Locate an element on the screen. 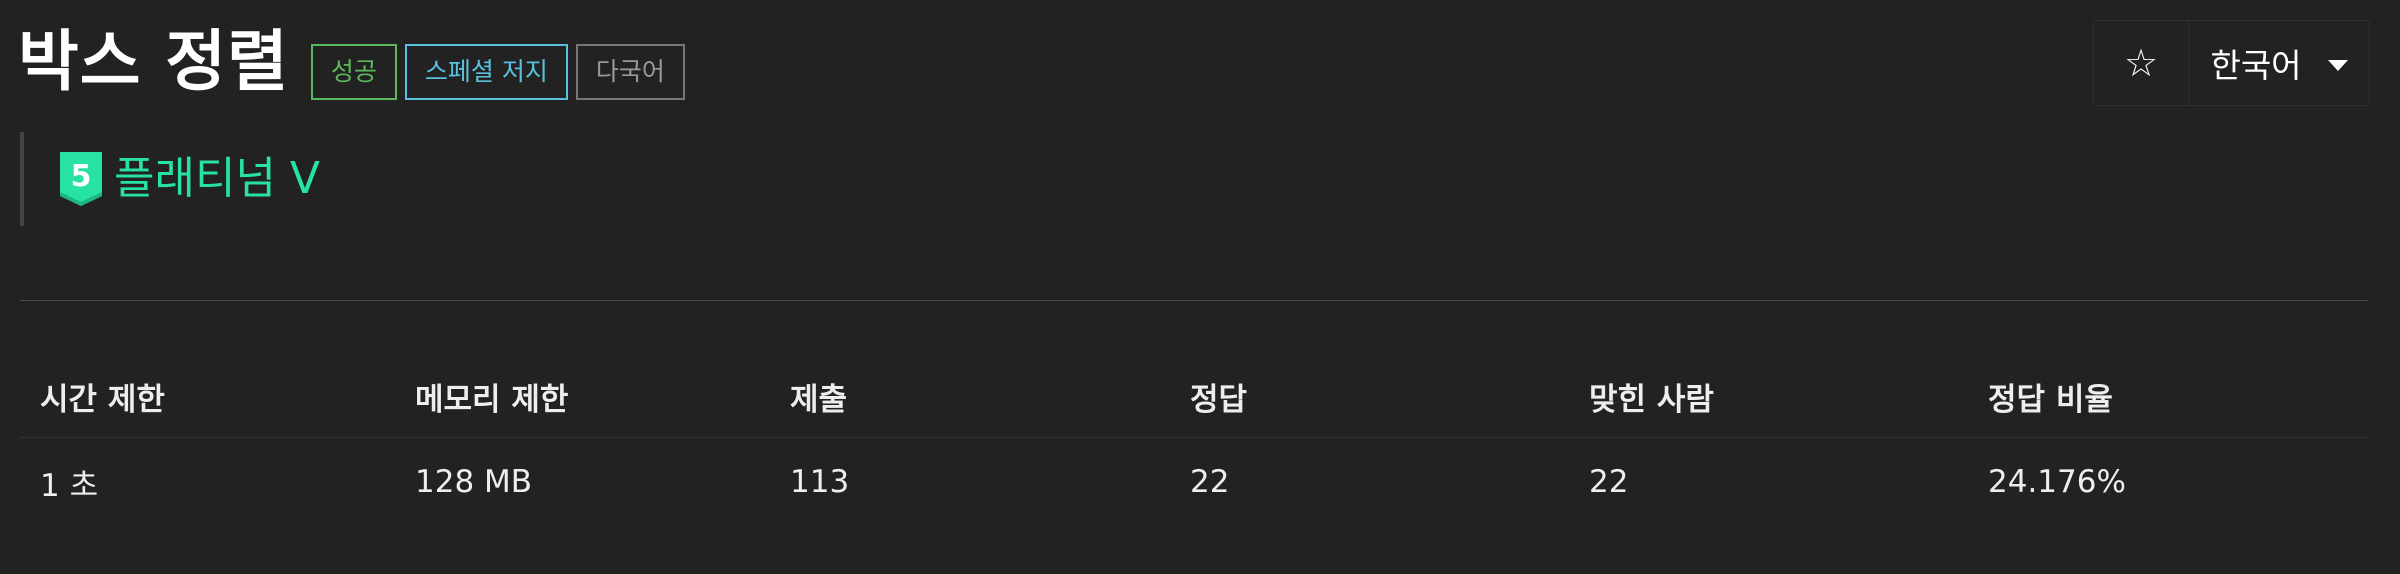 The image size is (2400, 574). value-memory-limit: 128 MB is located at coordinates (474, 482).